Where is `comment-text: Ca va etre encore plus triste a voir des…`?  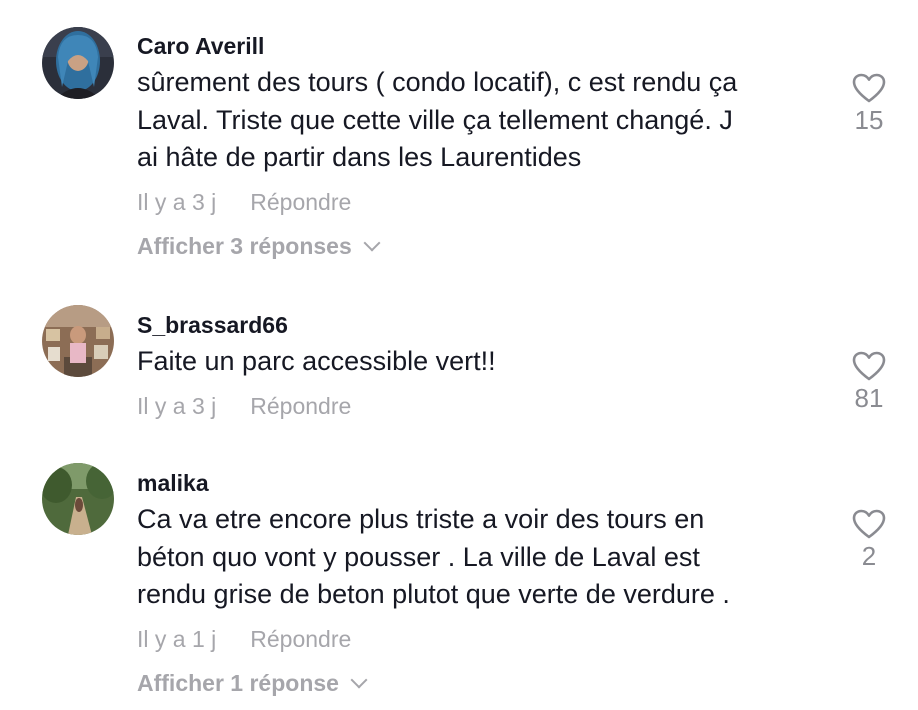
comment-text: Ca va etre encore plus triste a voir des… is located at coordinates (433, 556).